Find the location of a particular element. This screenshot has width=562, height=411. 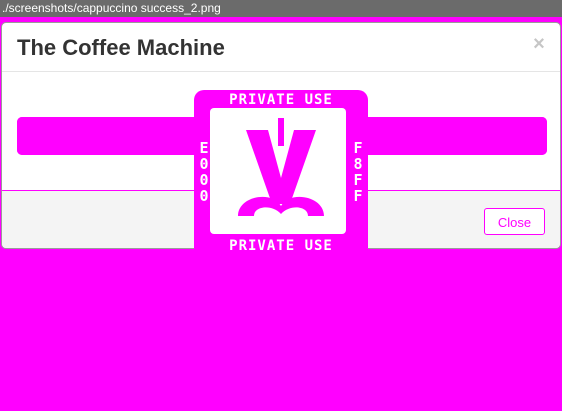

stamp-top-text: PRIVATE USE is located at coordinates (281, 100).